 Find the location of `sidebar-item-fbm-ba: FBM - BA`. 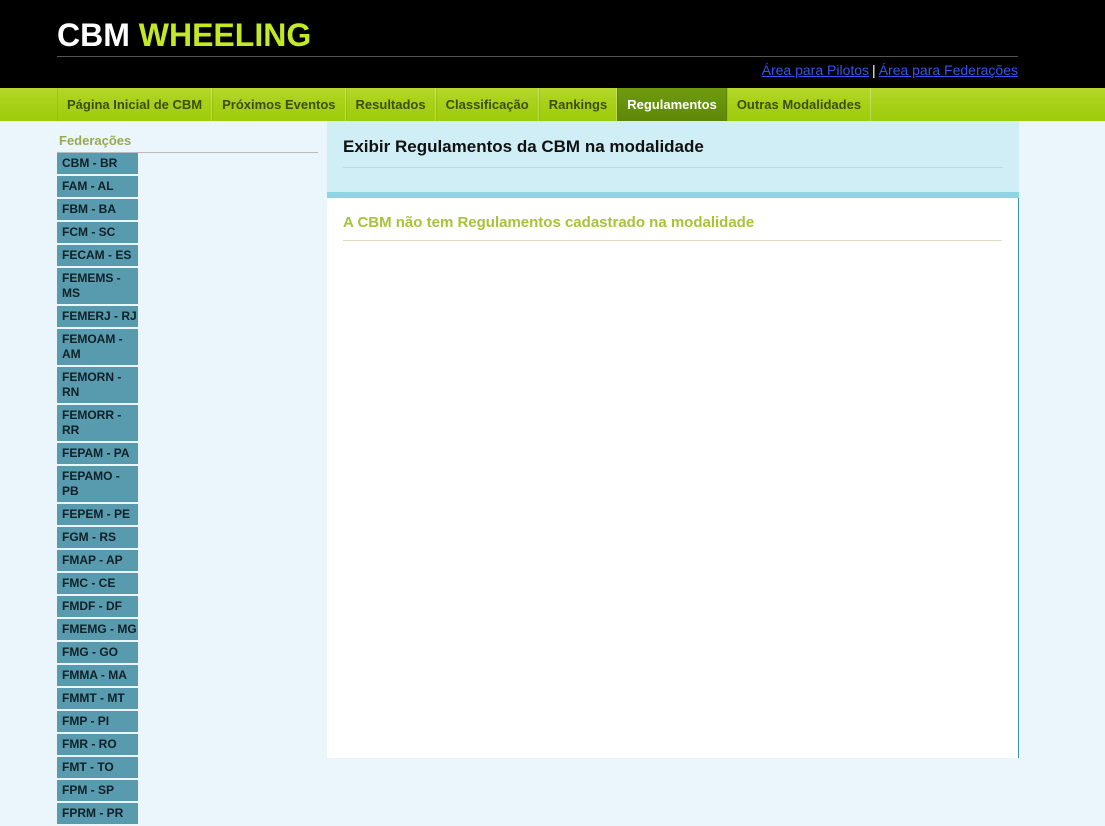

sidebar-item-fbm-ba: FBM - BA is located at coordinates (97, 210).